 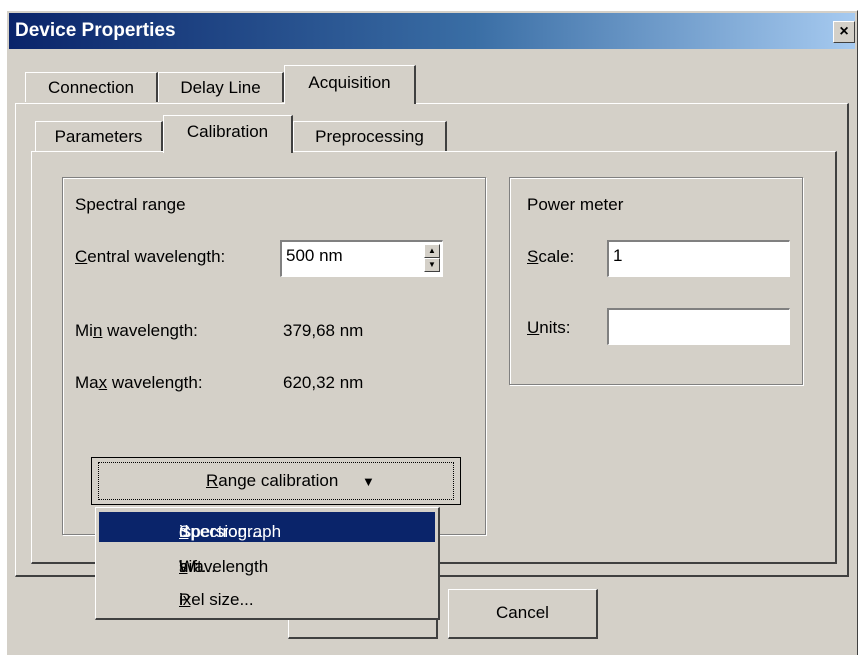 I want to click on central-wavelength-value: 500 nm, so click(x=314, y=255).